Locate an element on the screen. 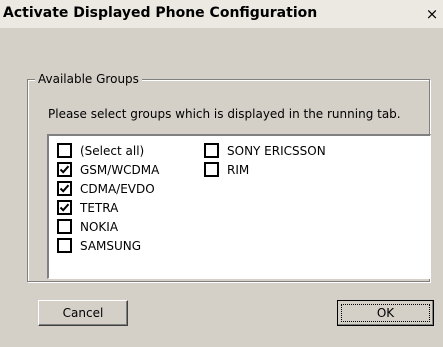 The width and height of the screenshot is (443, 347). groupbox-legend: Available Groups is located at coordinates (88, 79).